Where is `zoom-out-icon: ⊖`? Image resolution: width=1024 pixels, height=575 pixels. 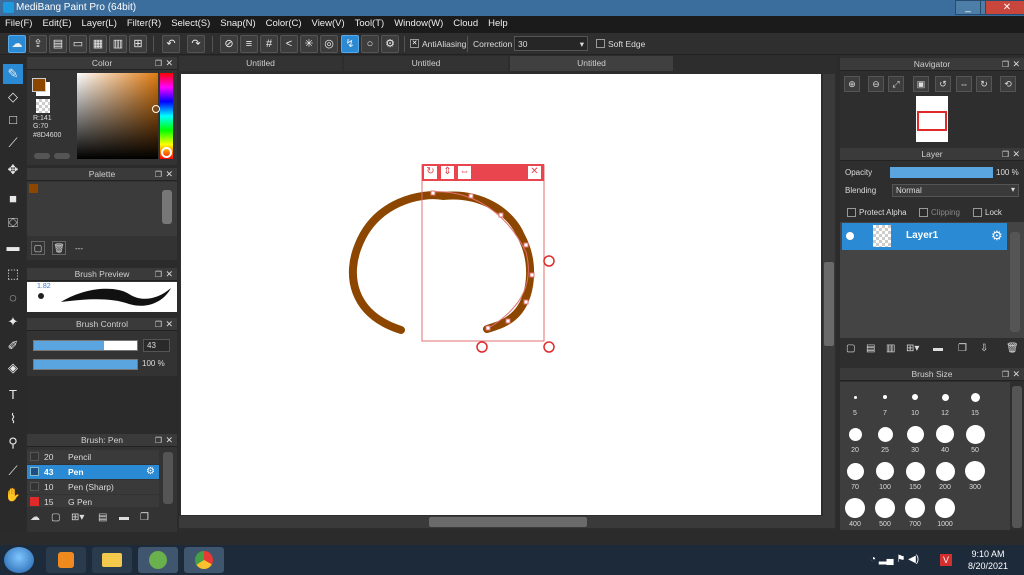 zoom-out-icon: ⊖ is located at coordinates (876, 84).